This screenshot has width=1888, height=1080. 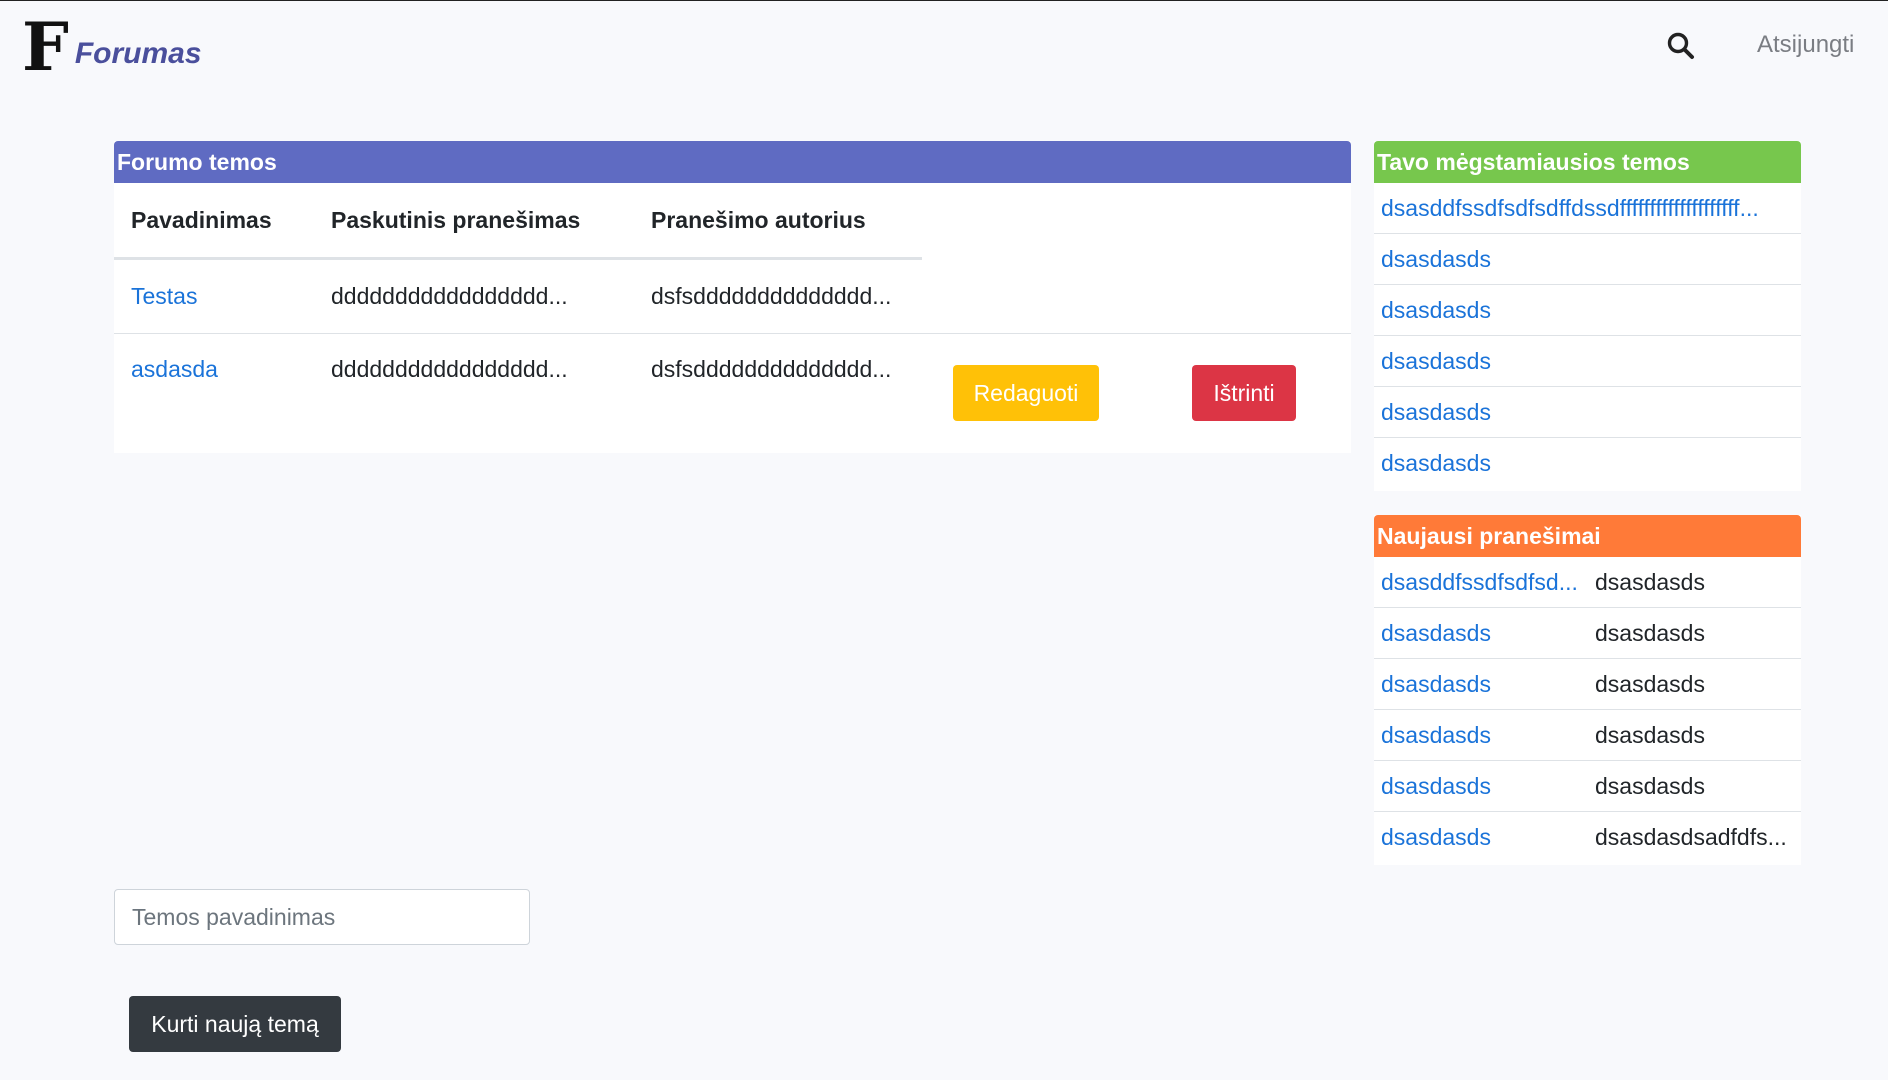 I want to click on logout-link: Atsijungti, so click(x=1805, y=45).